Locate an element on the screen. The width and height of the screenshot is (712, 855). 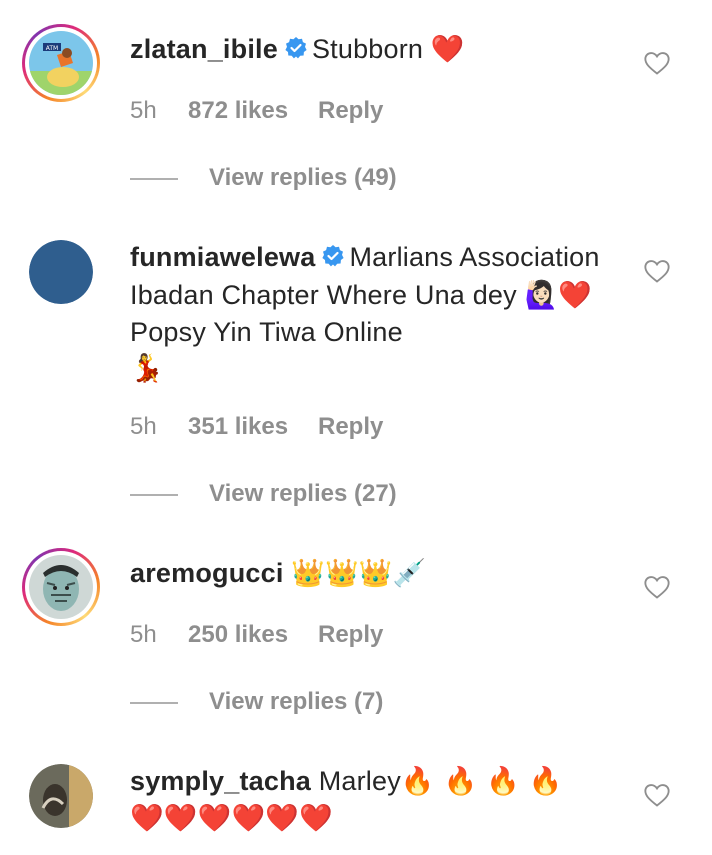
avatar: ATM is located at coordinates (61, 63).